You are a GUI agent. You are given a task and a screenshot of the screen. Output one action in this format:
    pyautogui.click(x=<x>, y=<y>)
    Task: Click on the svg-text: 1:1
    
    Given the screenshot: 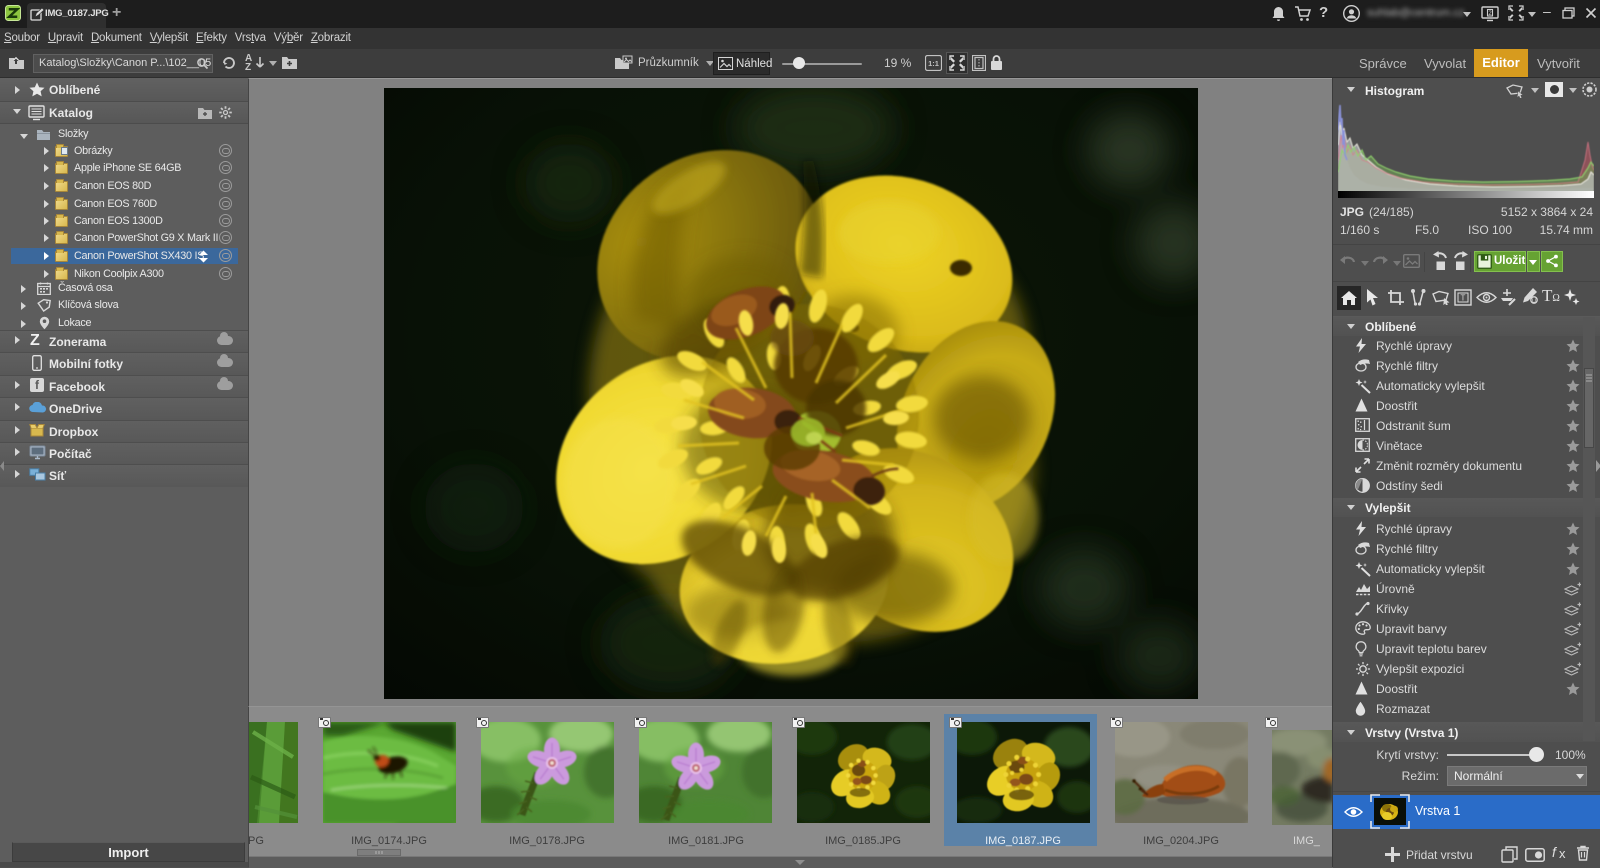 What is the action you would take?
    pyautogui.click(x=933, y=63)
    